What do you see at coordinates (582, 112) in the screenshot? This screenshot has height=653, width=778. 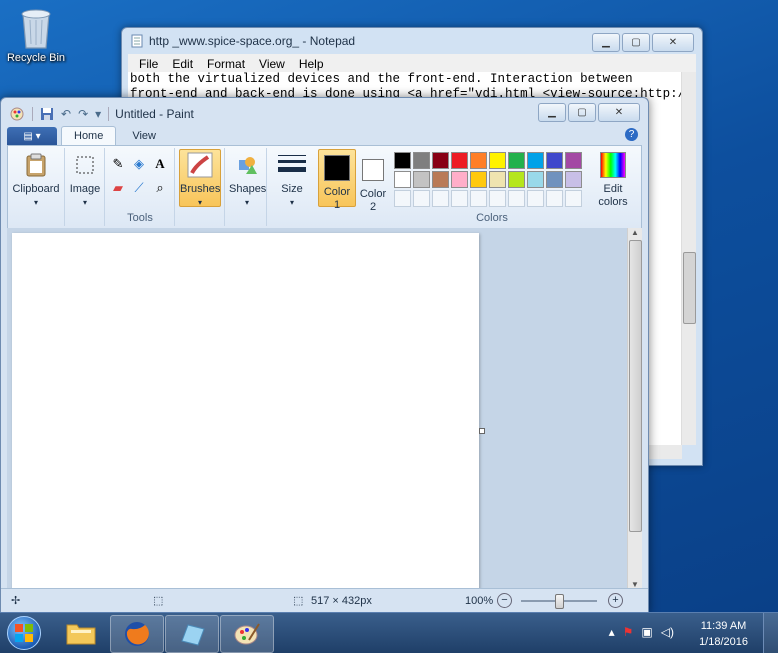 I see `paint-maximize-button: ▢` at bounding box center [582, 112].